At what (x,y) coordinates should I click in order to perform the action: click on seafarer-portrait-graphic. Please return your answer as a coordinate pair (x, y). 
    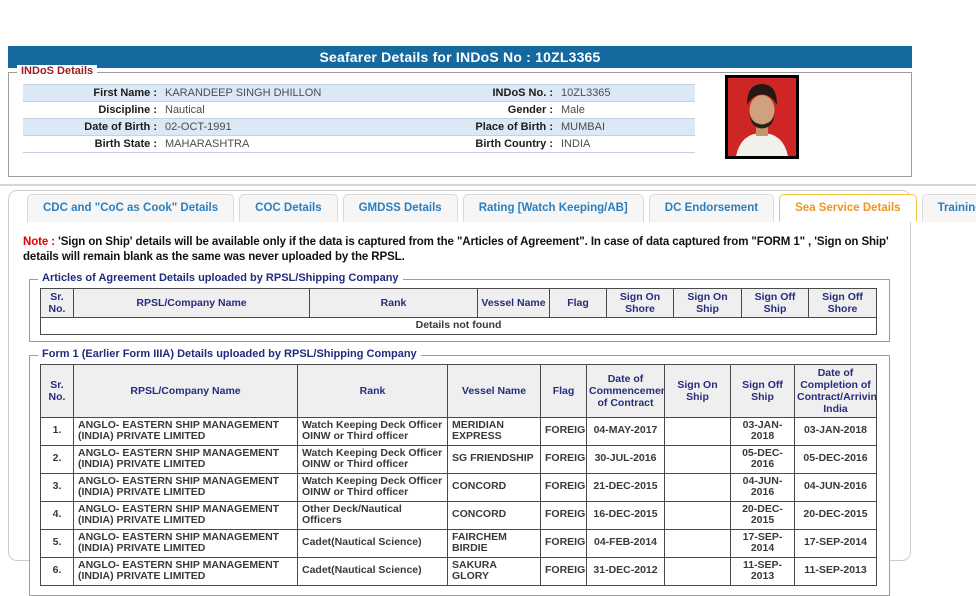
    Looking at the image, I should click on (762, 117).